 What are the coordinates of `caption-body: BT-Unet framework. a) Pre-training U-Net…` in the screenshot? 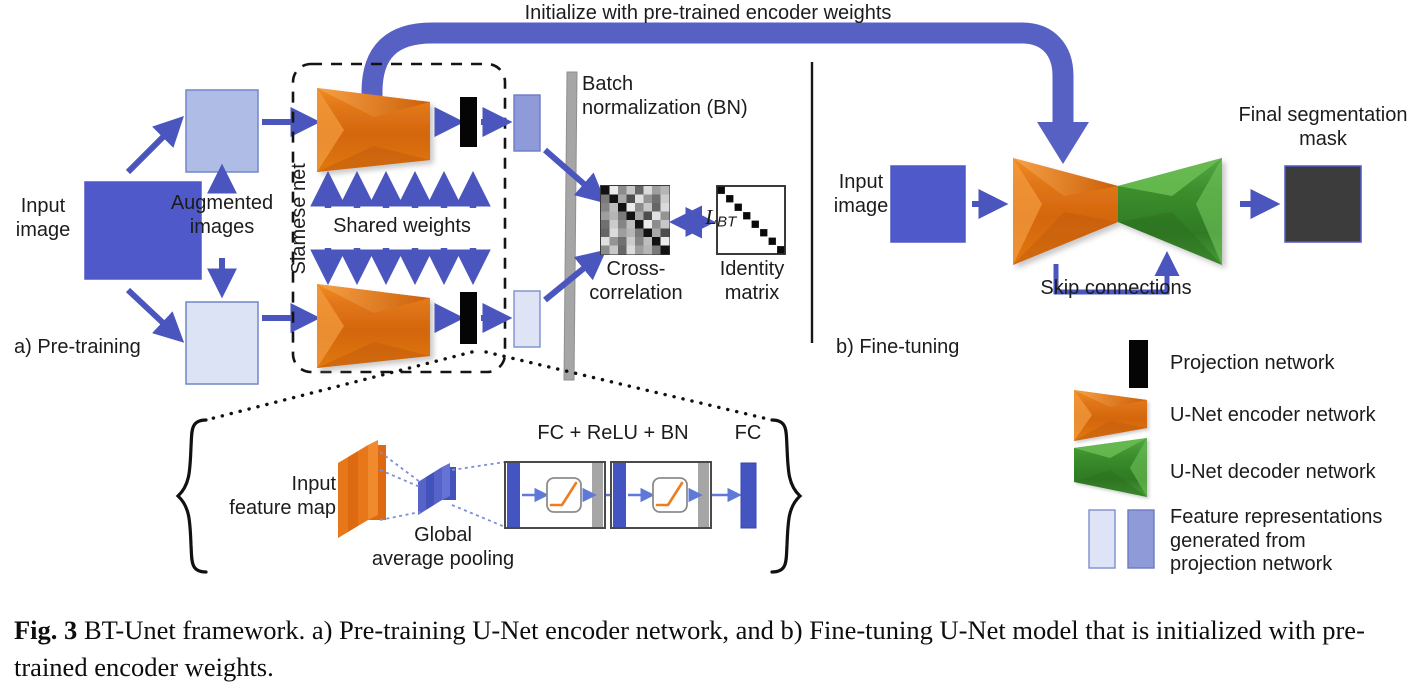 It's located at (689, 648).